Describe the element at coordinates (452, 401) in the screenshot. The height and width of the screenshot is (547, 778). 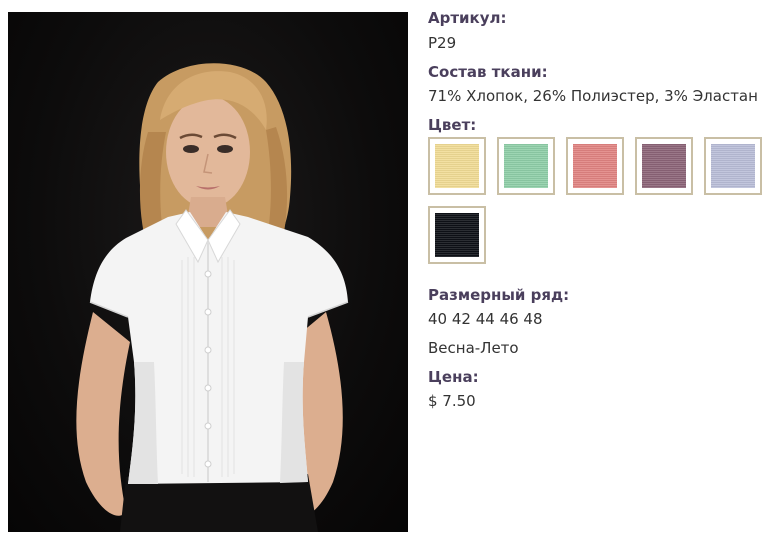
I see `price-value: $ 7.50` at that location.